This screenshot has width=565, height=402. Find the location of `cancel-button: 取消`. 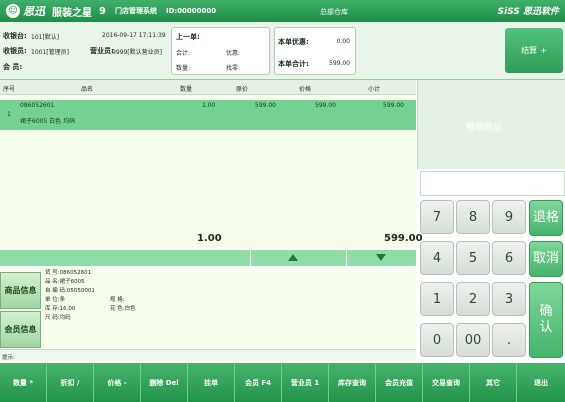

cancel-button: 取消 is located at coordinates (546, 259).